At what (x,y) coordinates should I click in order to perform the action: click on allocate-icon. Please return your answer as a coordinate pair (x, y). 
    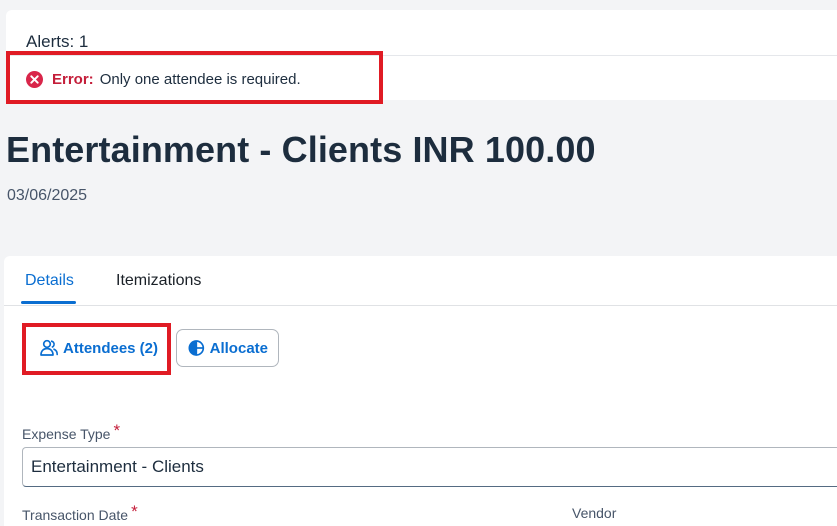
    Looking at the image, I should click on (196, 348).